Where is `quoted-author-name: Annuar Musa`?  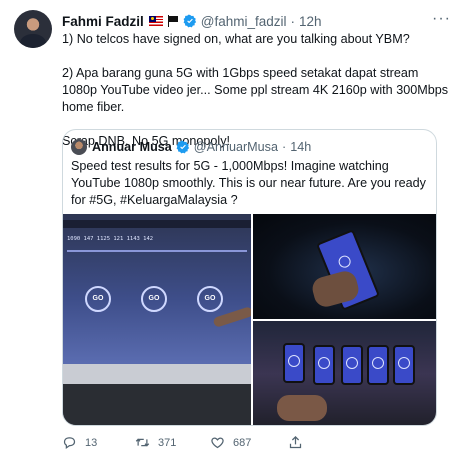
quoted-author-name: Annuar Musa is located at coordinates (132, 147).